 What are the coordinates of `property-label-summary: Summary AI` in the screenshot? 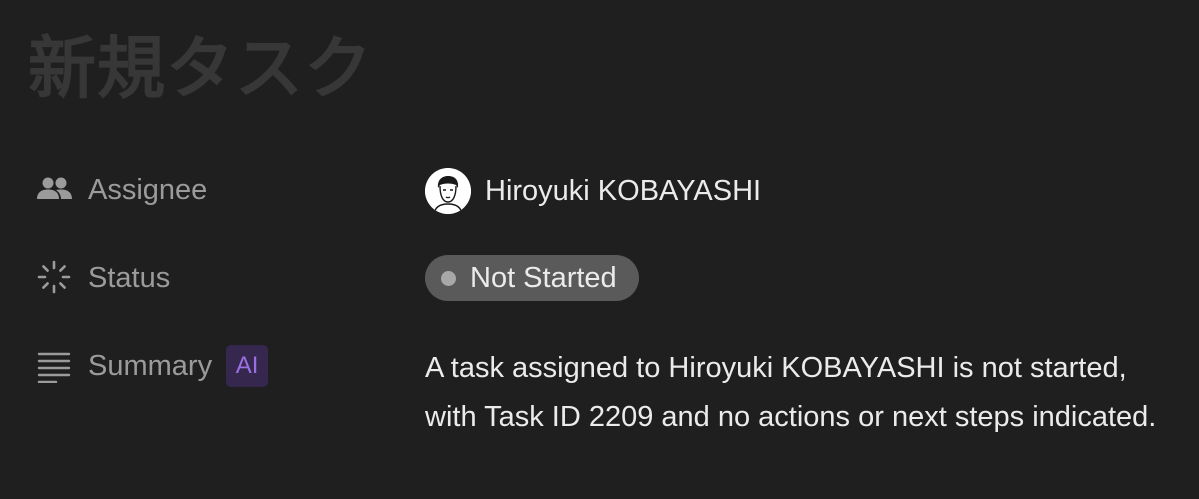 It's located at (152, 366).